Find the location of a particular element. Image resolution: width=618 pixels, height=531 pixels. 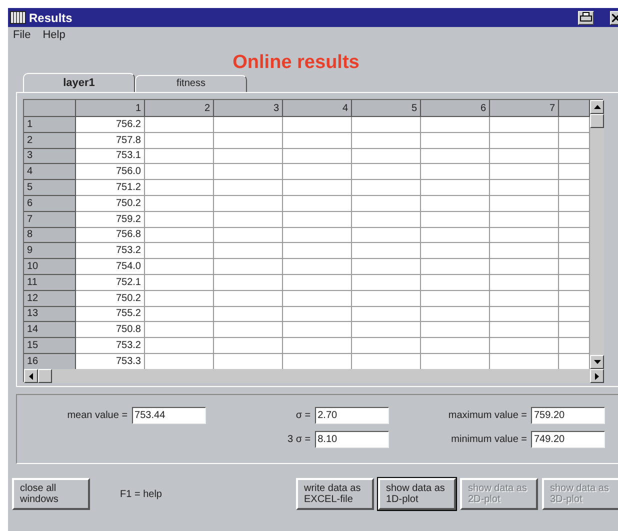

button: show data as 1D-plot is located at coordinates (417, 494).